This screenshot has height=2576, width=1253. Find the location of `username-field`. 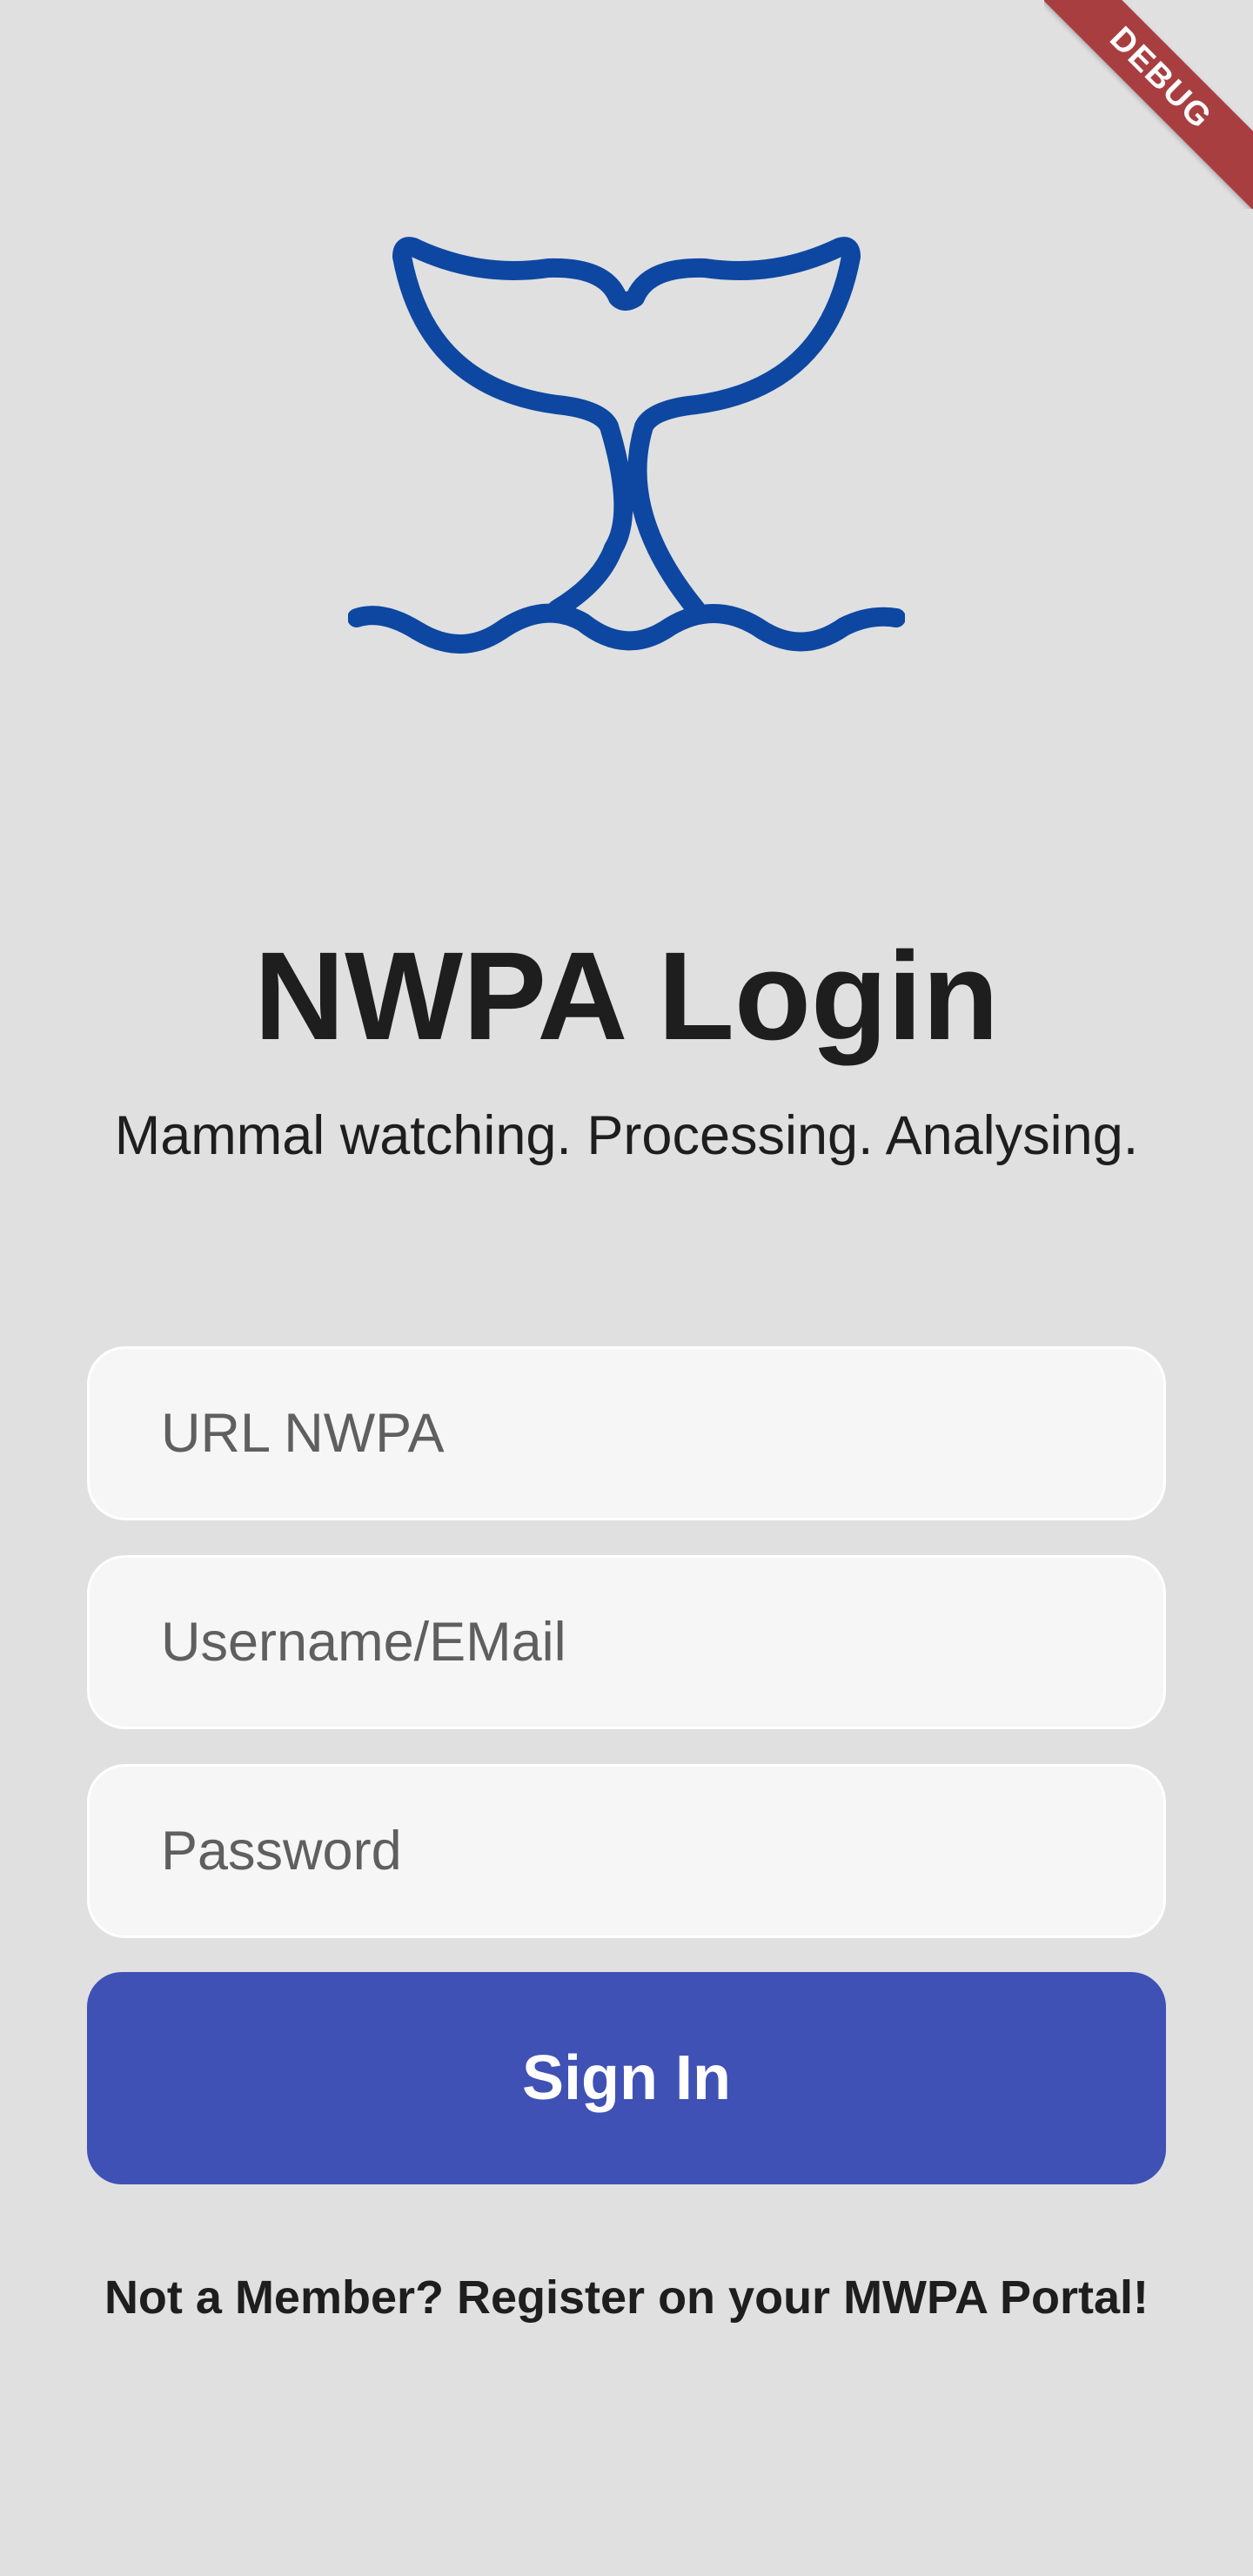

username-field is located at coordinates (626, 1642).